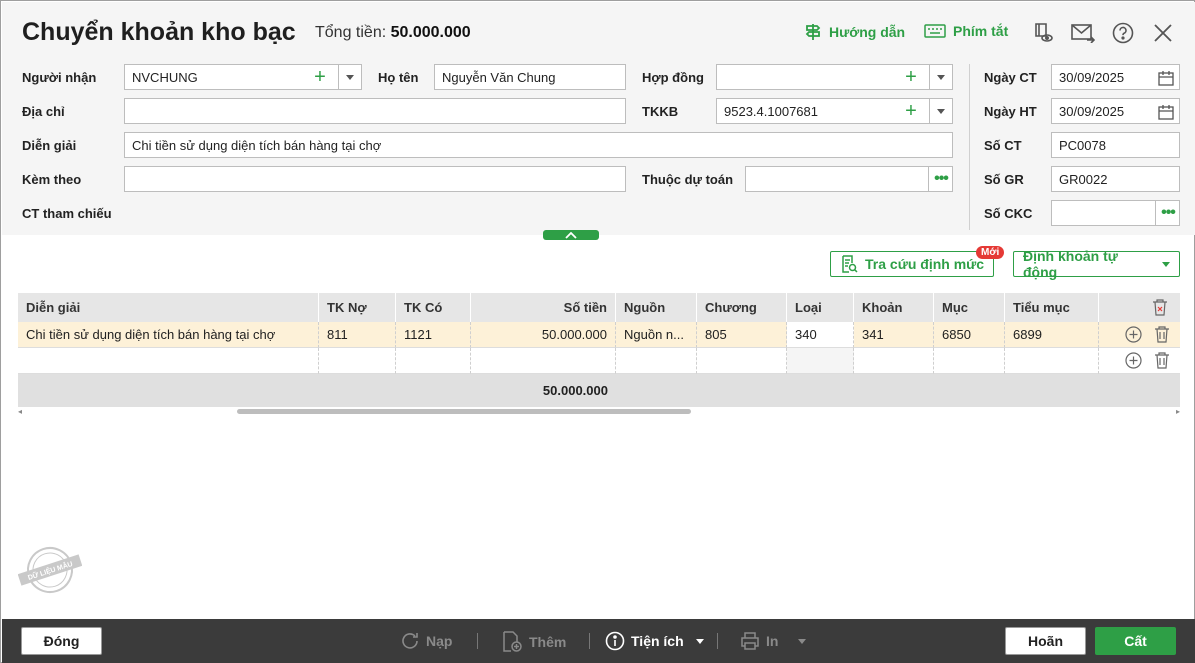 This screenshot has height=663, width=1195. I want to click on total-amount-cell: 50.000.000, so click(575, 390).